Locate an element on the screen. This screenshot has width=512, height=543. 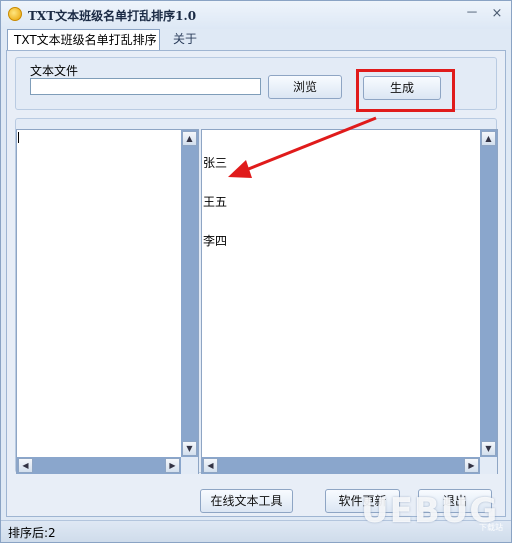
result-text: 张三 王五 李四 is located at coordinates (222, 202).